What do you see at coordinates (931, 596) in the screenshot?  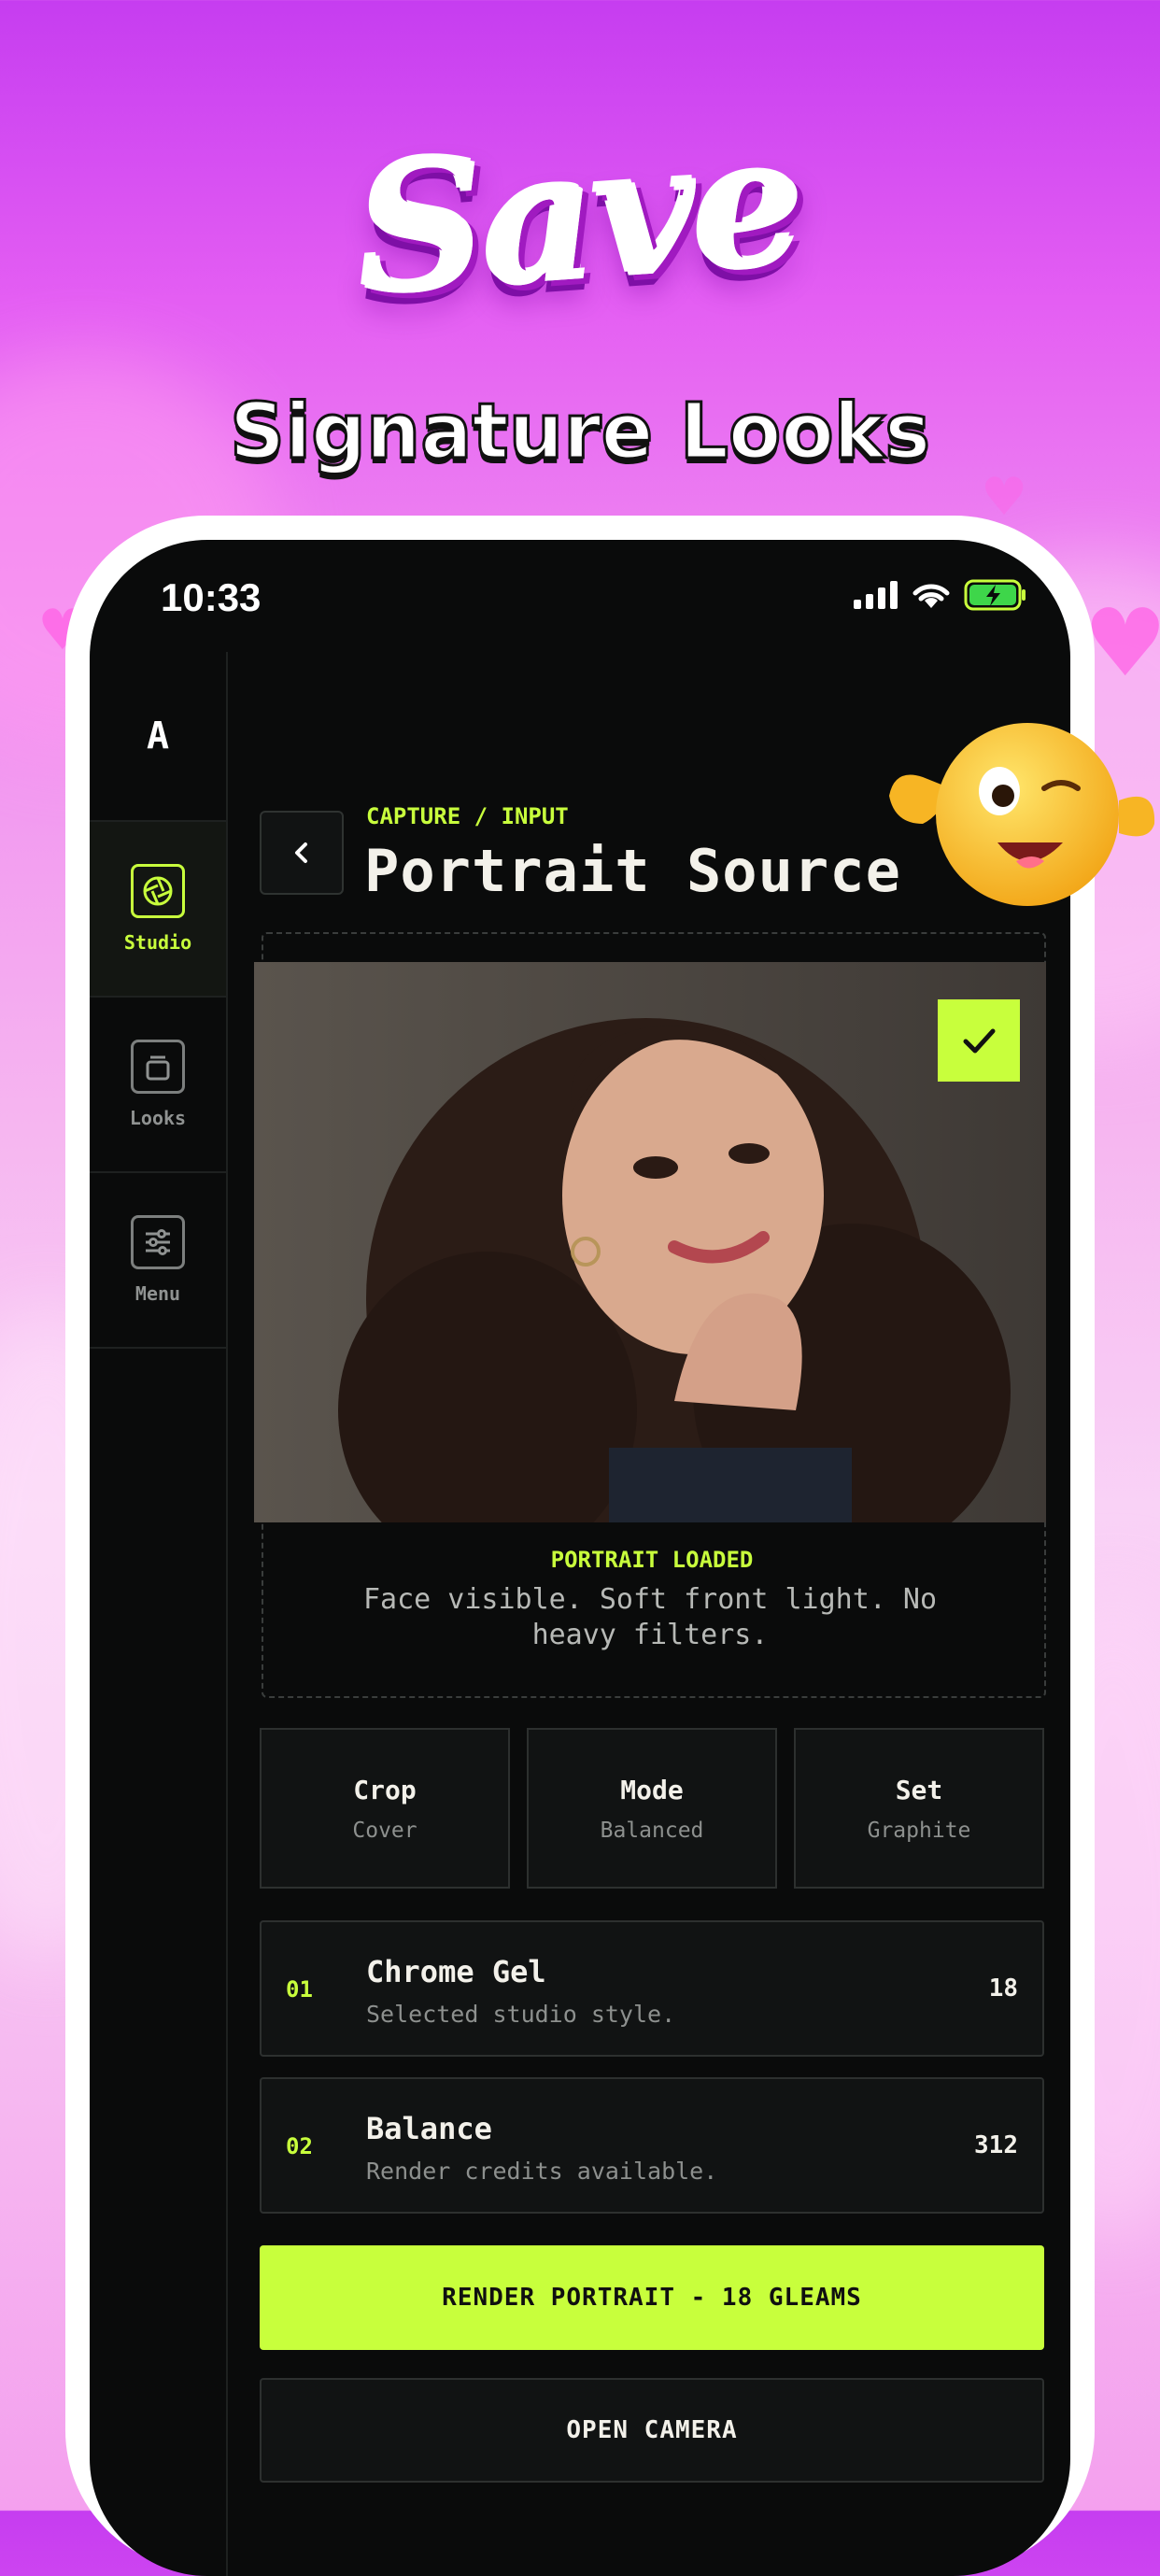 I see `wifi-icon` at bounding box center [931, 596].